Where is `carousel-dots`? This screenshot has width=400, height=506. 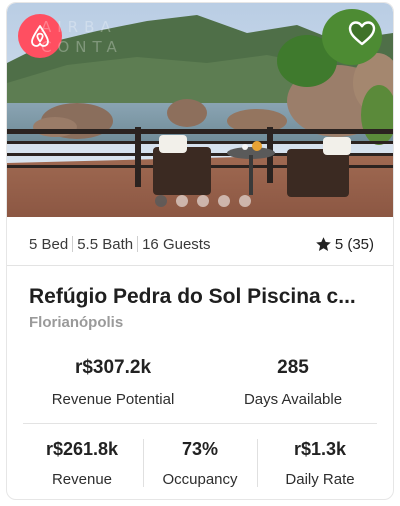
carousel-dots is located at coordinates (203, 201).